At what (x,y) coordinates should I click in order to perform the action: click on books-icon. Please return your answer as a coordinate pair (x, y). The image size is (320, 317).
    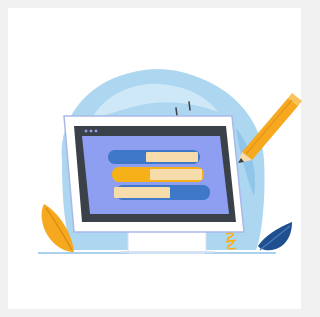
    Looking at the image, I should click on (159, 175).